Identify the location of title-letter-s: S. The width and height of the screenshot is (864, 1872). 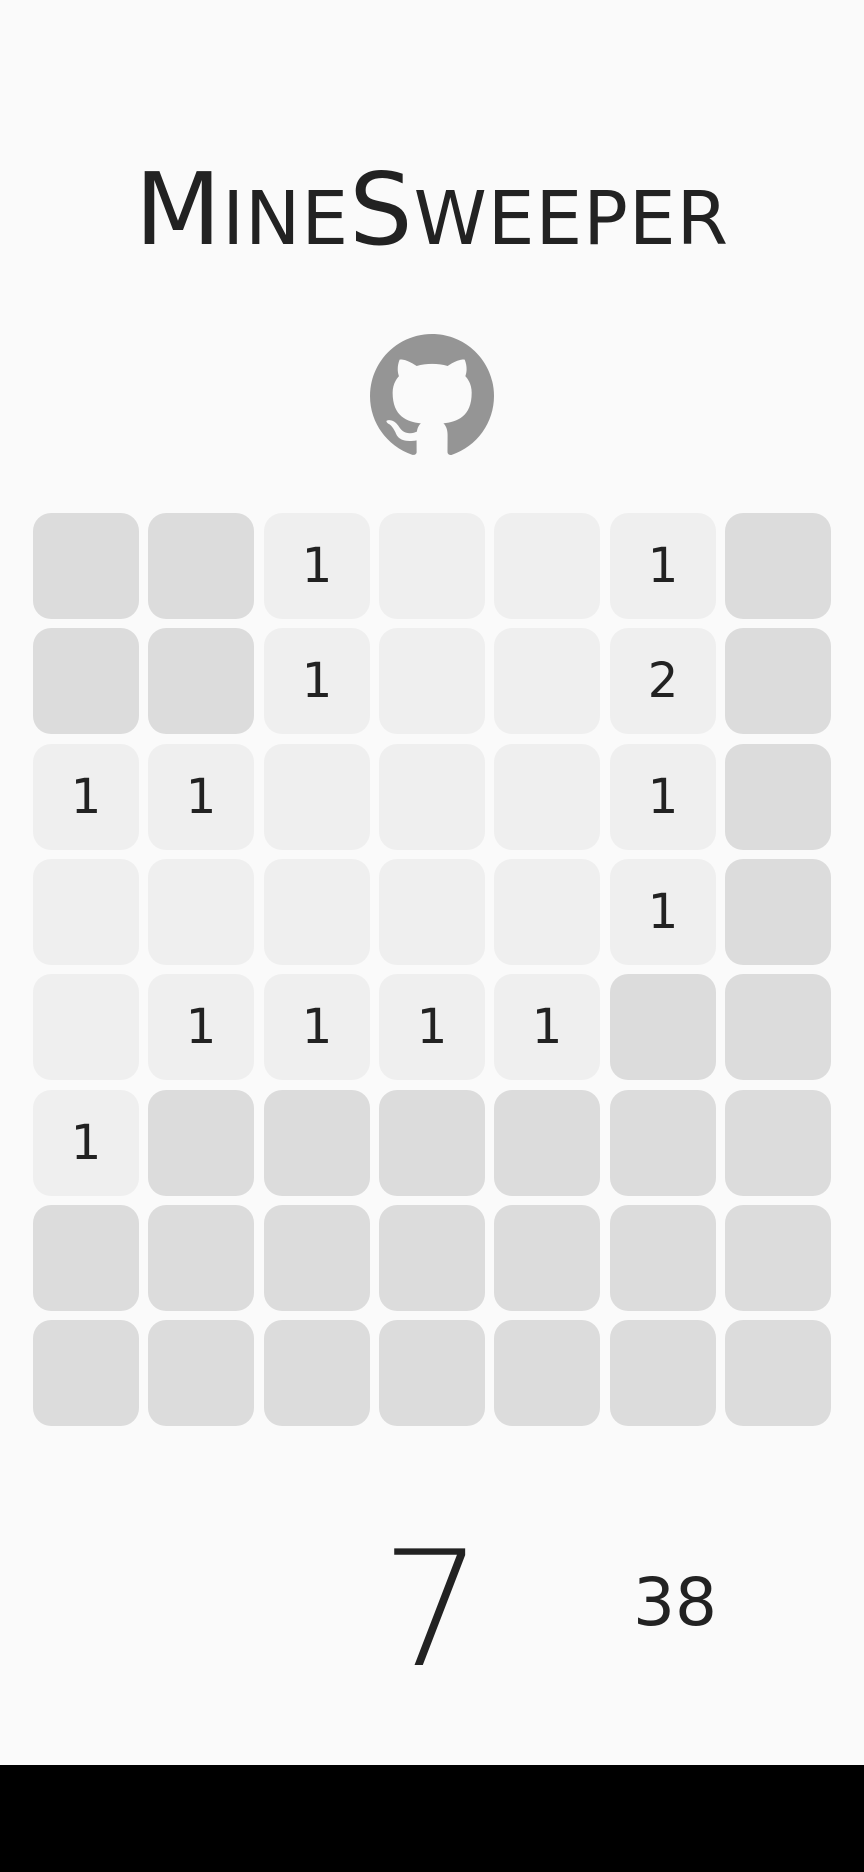
(381, 209).